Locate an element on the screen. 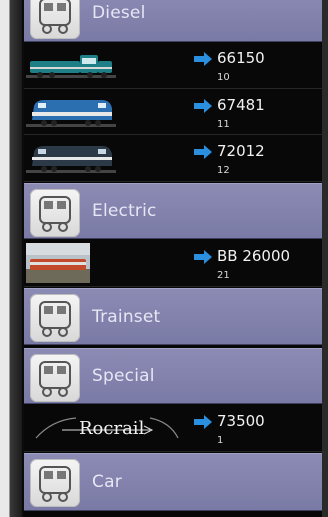 The width and height of the screenshot is (328, 517). category-label-electric: Electric is located at coordinates (124, 211).